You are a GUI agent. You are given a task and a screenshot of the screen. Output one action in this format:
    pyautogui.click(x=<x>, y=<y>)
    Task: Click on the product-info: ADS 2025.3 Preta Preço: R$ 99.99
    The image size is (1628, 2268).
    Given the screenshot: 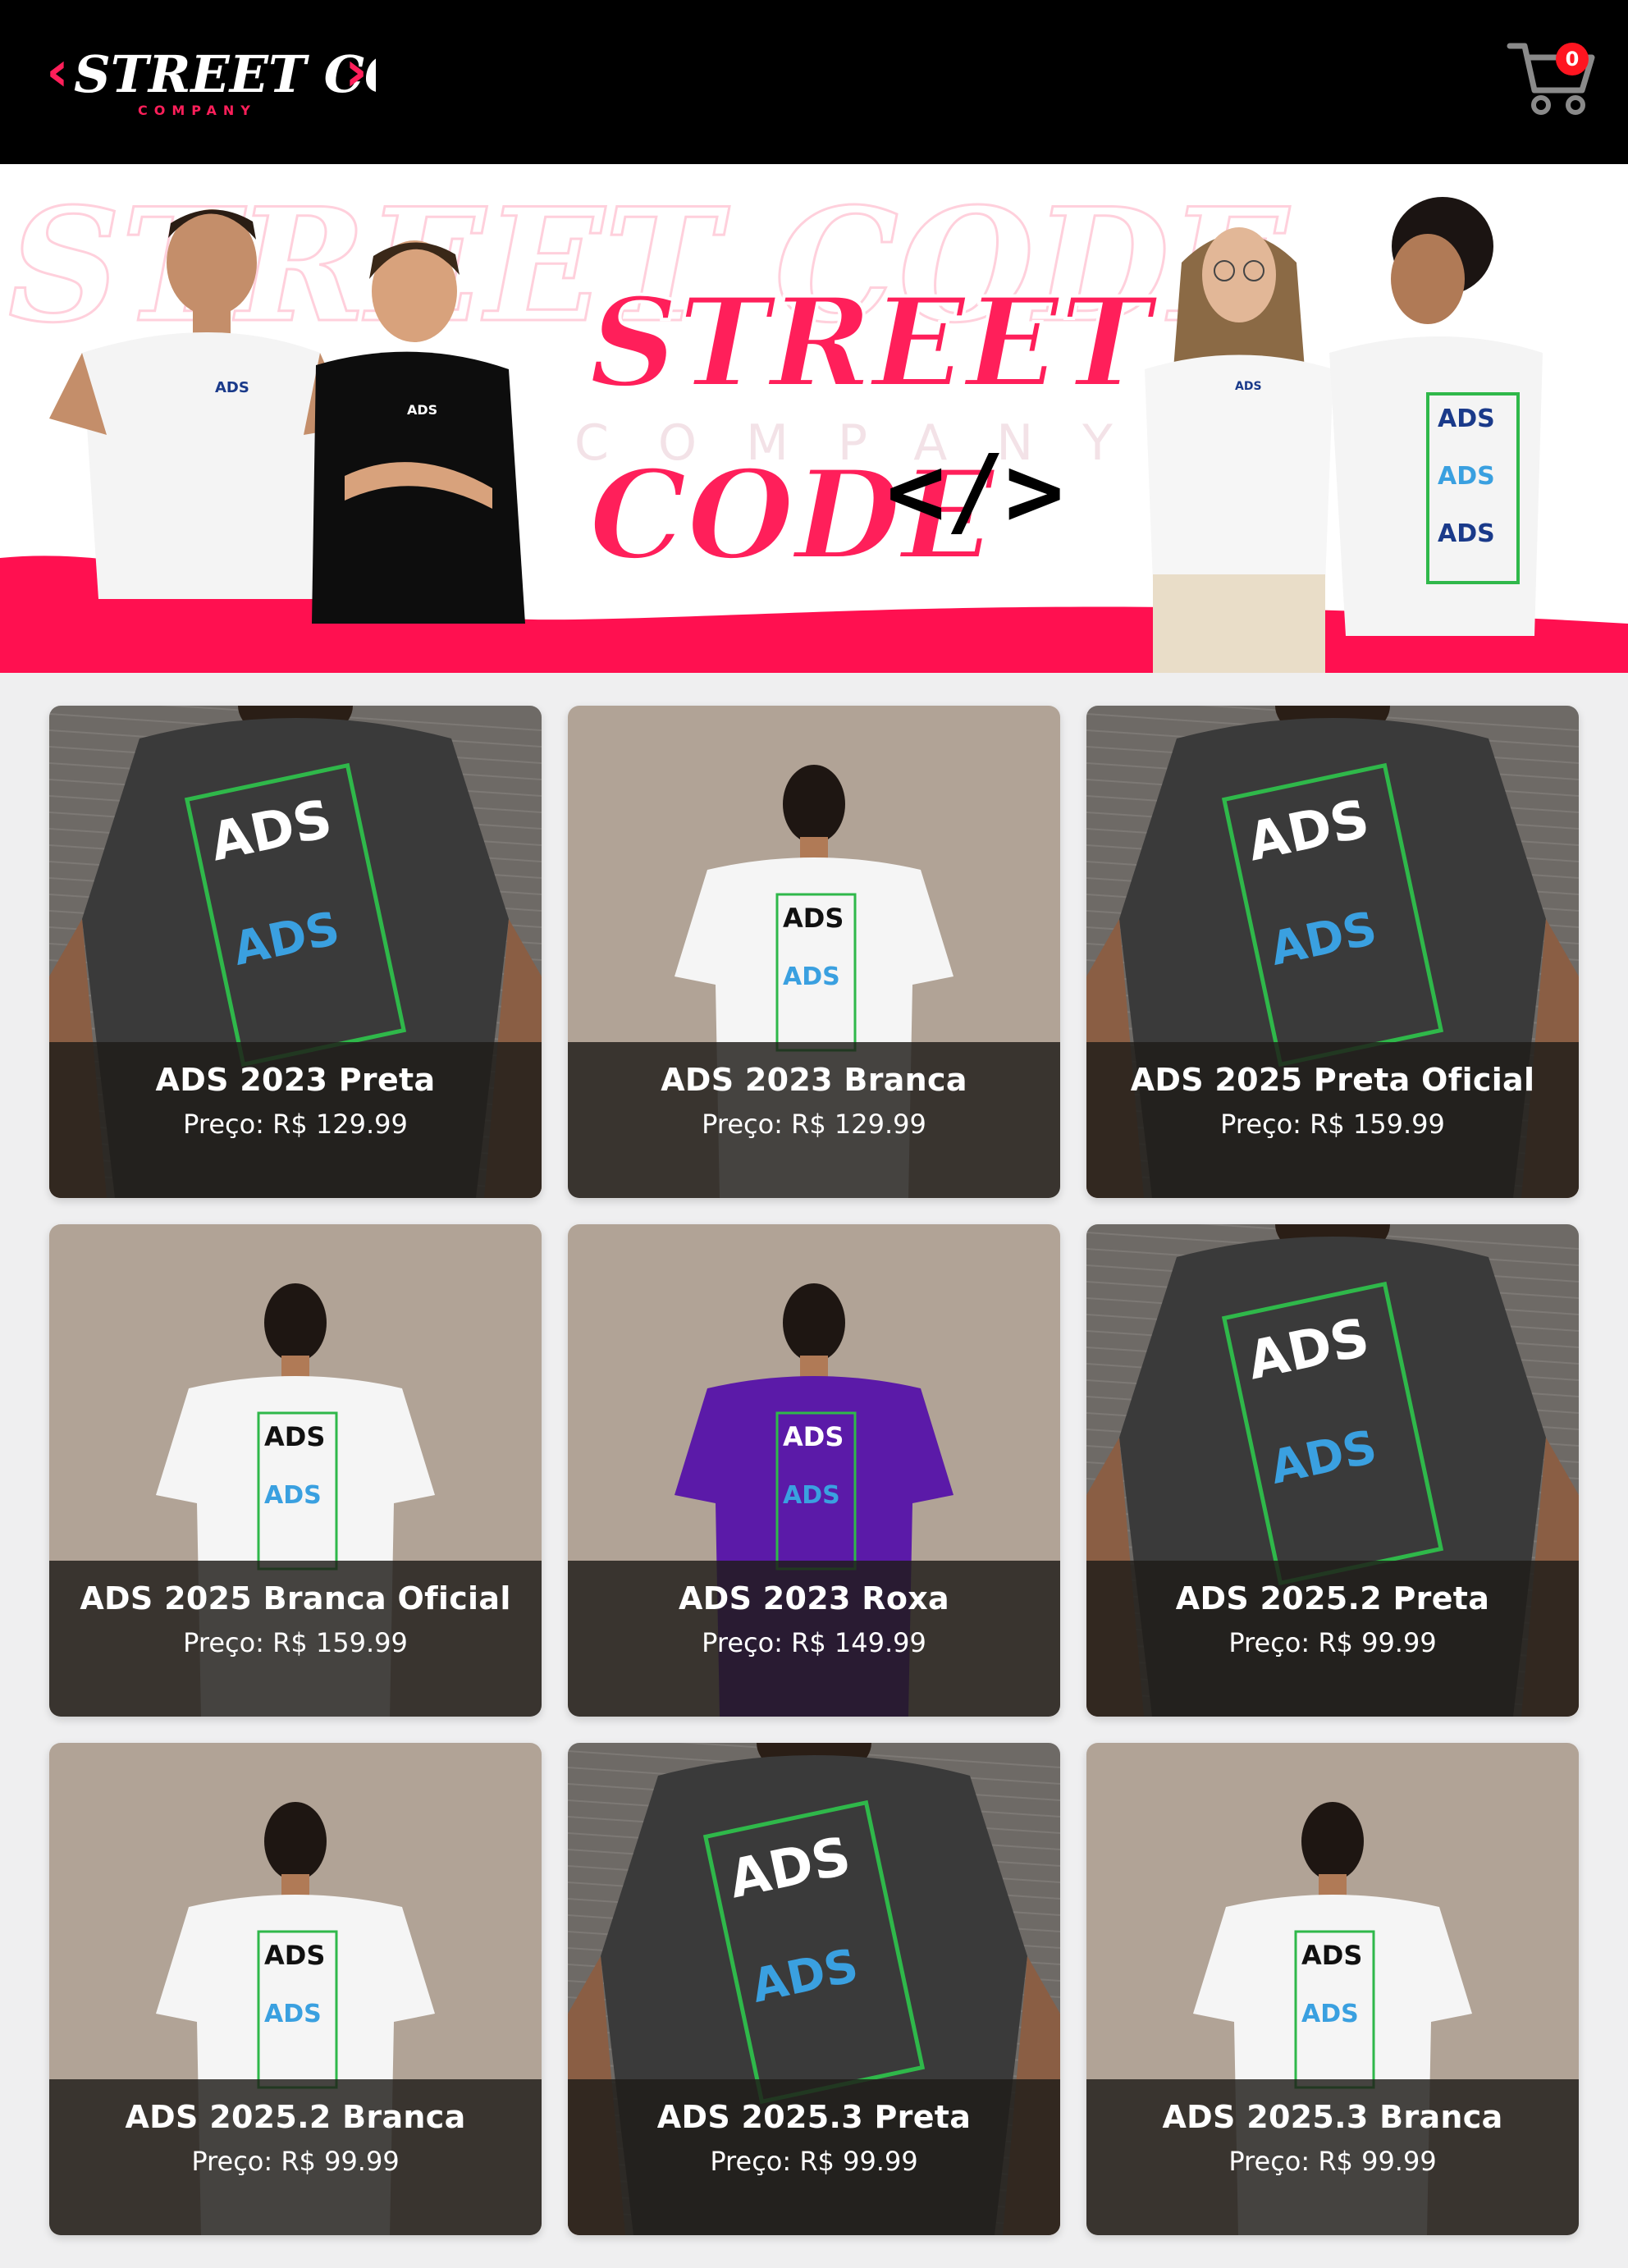 What is the action you would take?
    pyautogui.click(x=814, y=2157)
    